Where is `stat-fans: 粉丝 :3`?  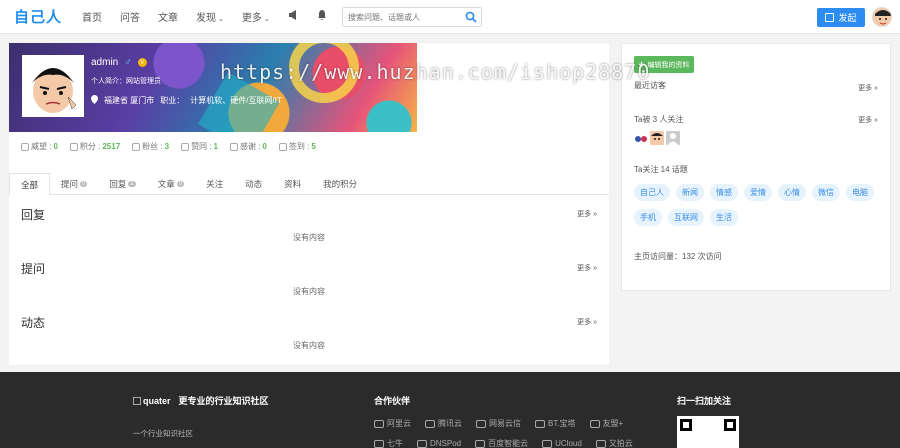
stat-fans: 粉丝 :3 is located at coordinates (150, 146).